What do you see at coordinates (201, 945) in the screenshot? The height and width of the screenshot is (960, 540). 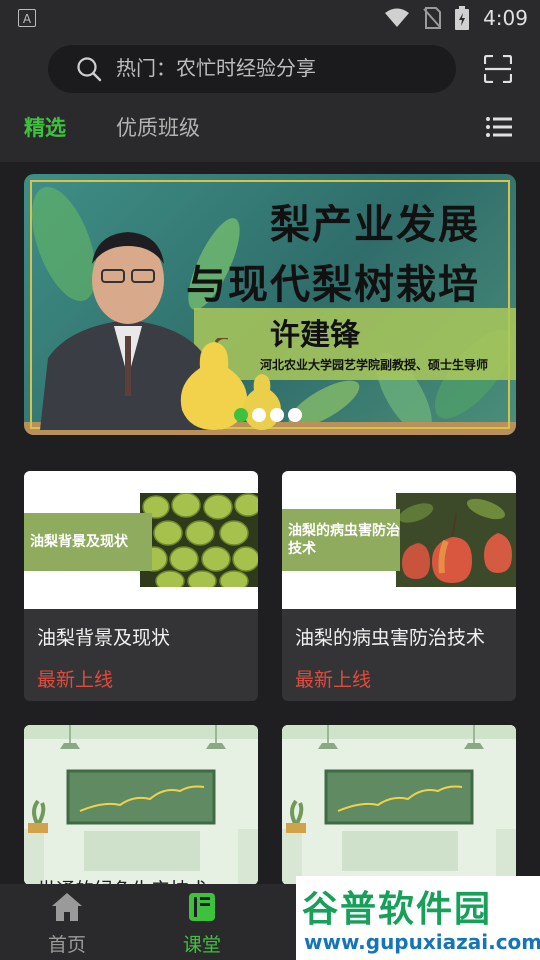 I see `nav-classroom-label: 课堂` at bounding box center [201, 945].